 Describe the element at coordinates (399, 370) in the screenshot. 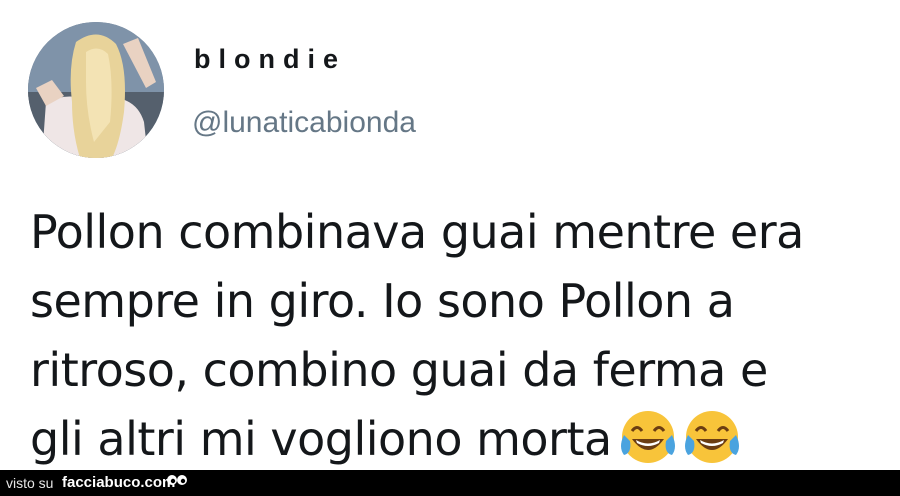

I see `tweet-line-3: ritroso, combino guai da ferma e` at that location.